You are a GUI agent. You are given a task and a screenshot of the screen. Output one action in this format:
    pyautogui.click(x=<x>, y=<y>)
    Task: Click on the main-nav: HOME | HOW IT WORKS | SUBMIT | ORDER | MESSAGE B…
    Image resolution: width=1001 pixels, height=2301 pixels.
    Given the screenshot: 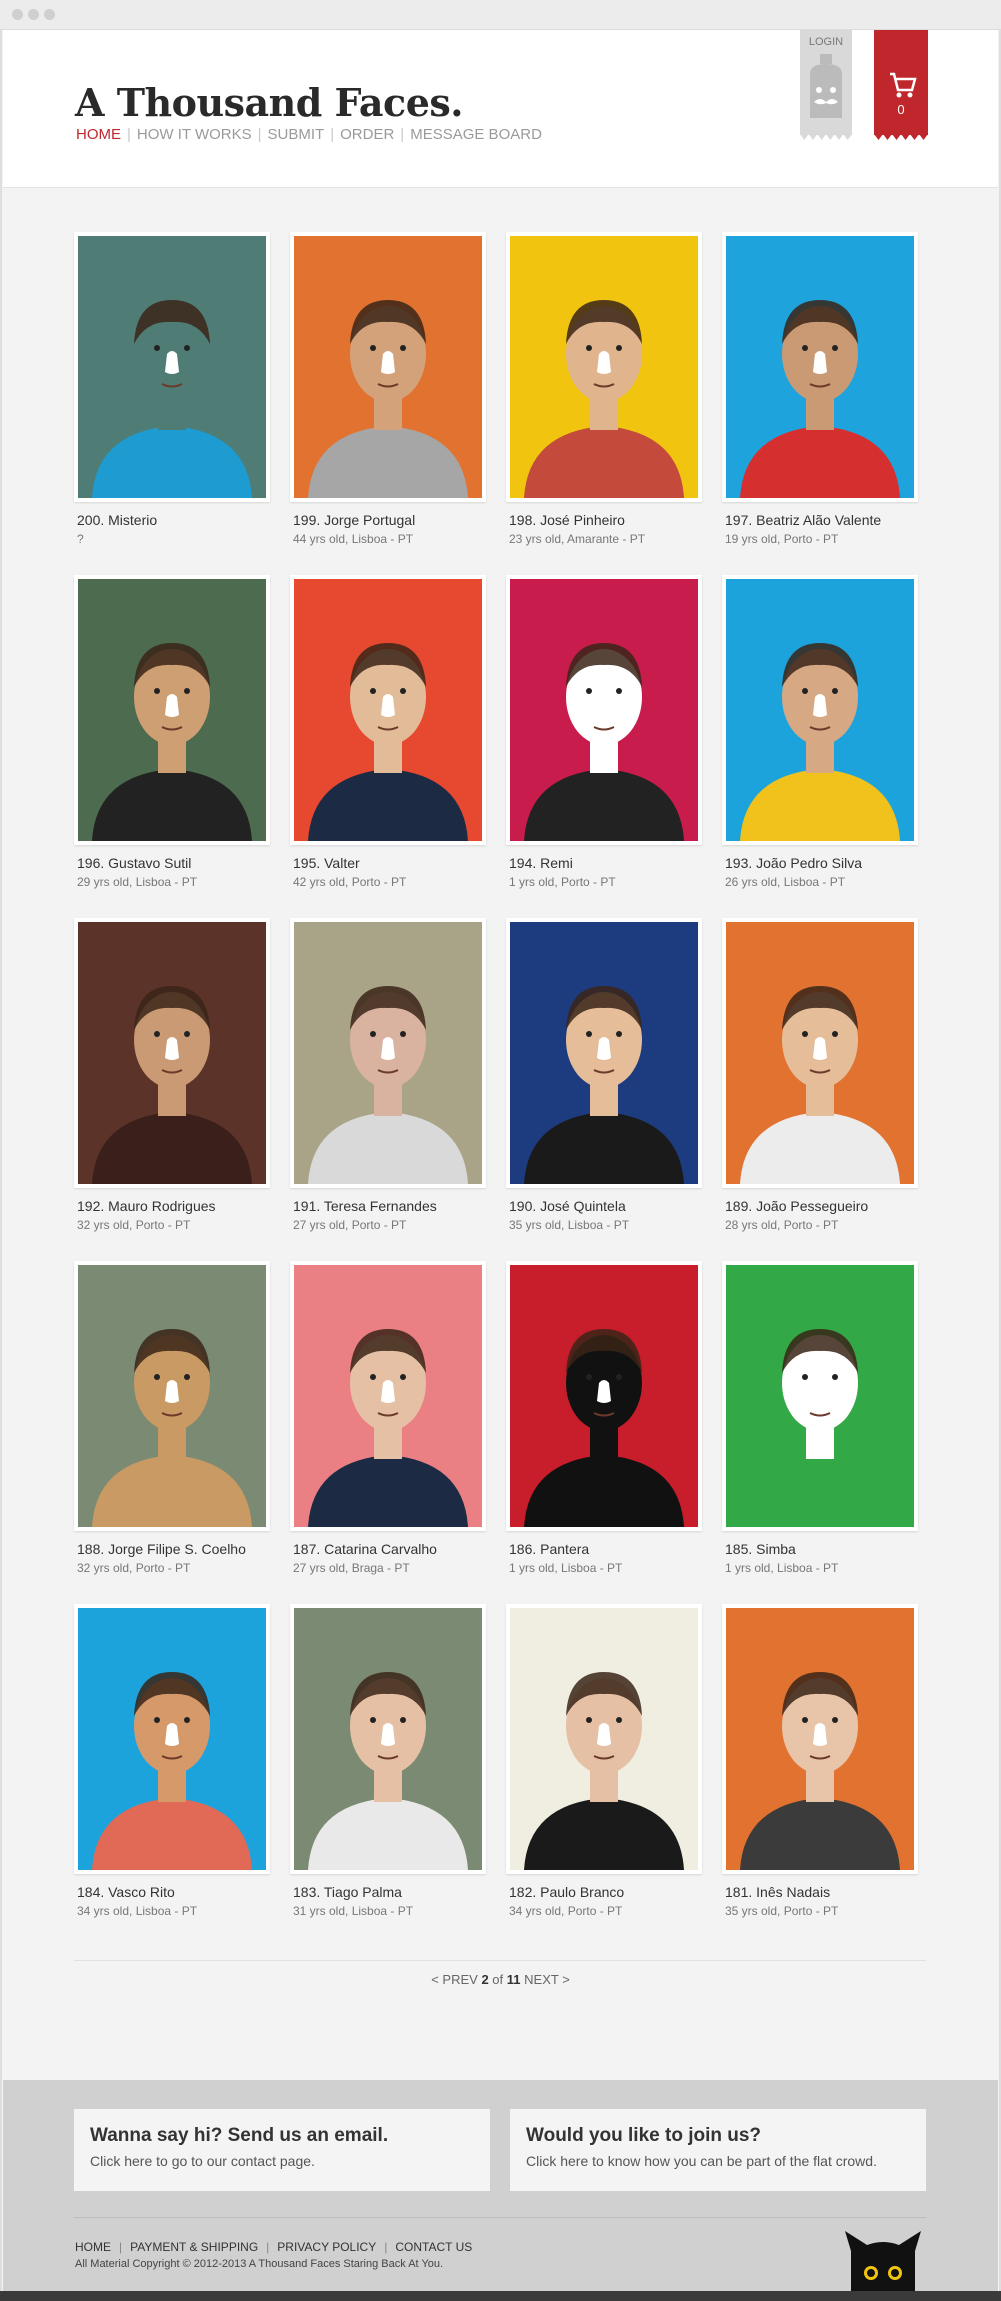 What is the action you would take?
    pyautogui.click(x=309, y=134)
    